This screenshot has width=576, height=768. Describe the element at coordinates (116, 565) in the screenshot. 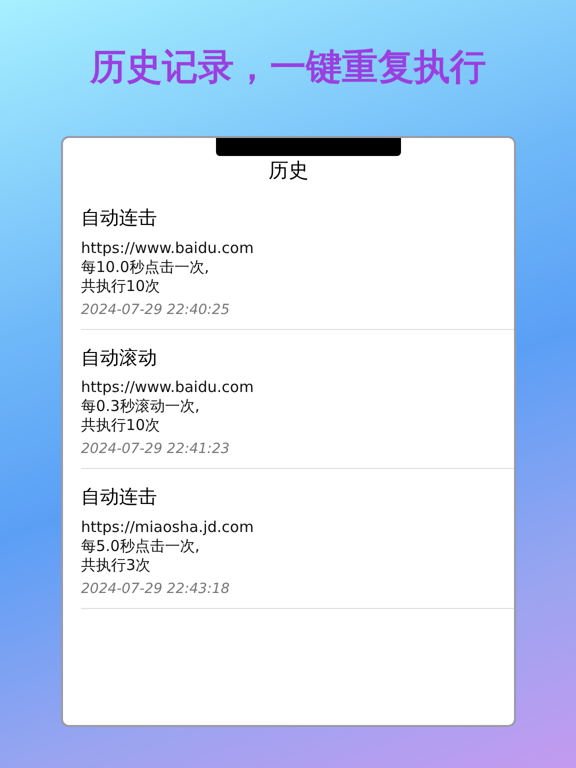

I see `record-detail: 共执行3次` at that location.